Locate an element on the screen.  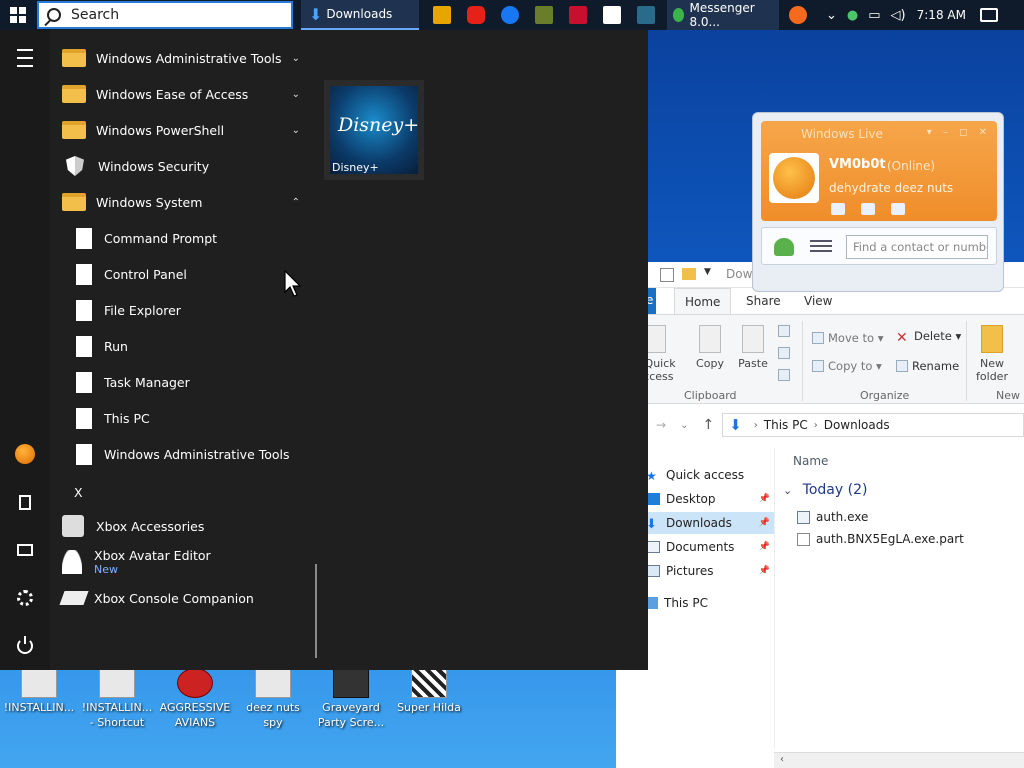
nav-desktop: Desktop 📌 is located at coordinates (710, 499).